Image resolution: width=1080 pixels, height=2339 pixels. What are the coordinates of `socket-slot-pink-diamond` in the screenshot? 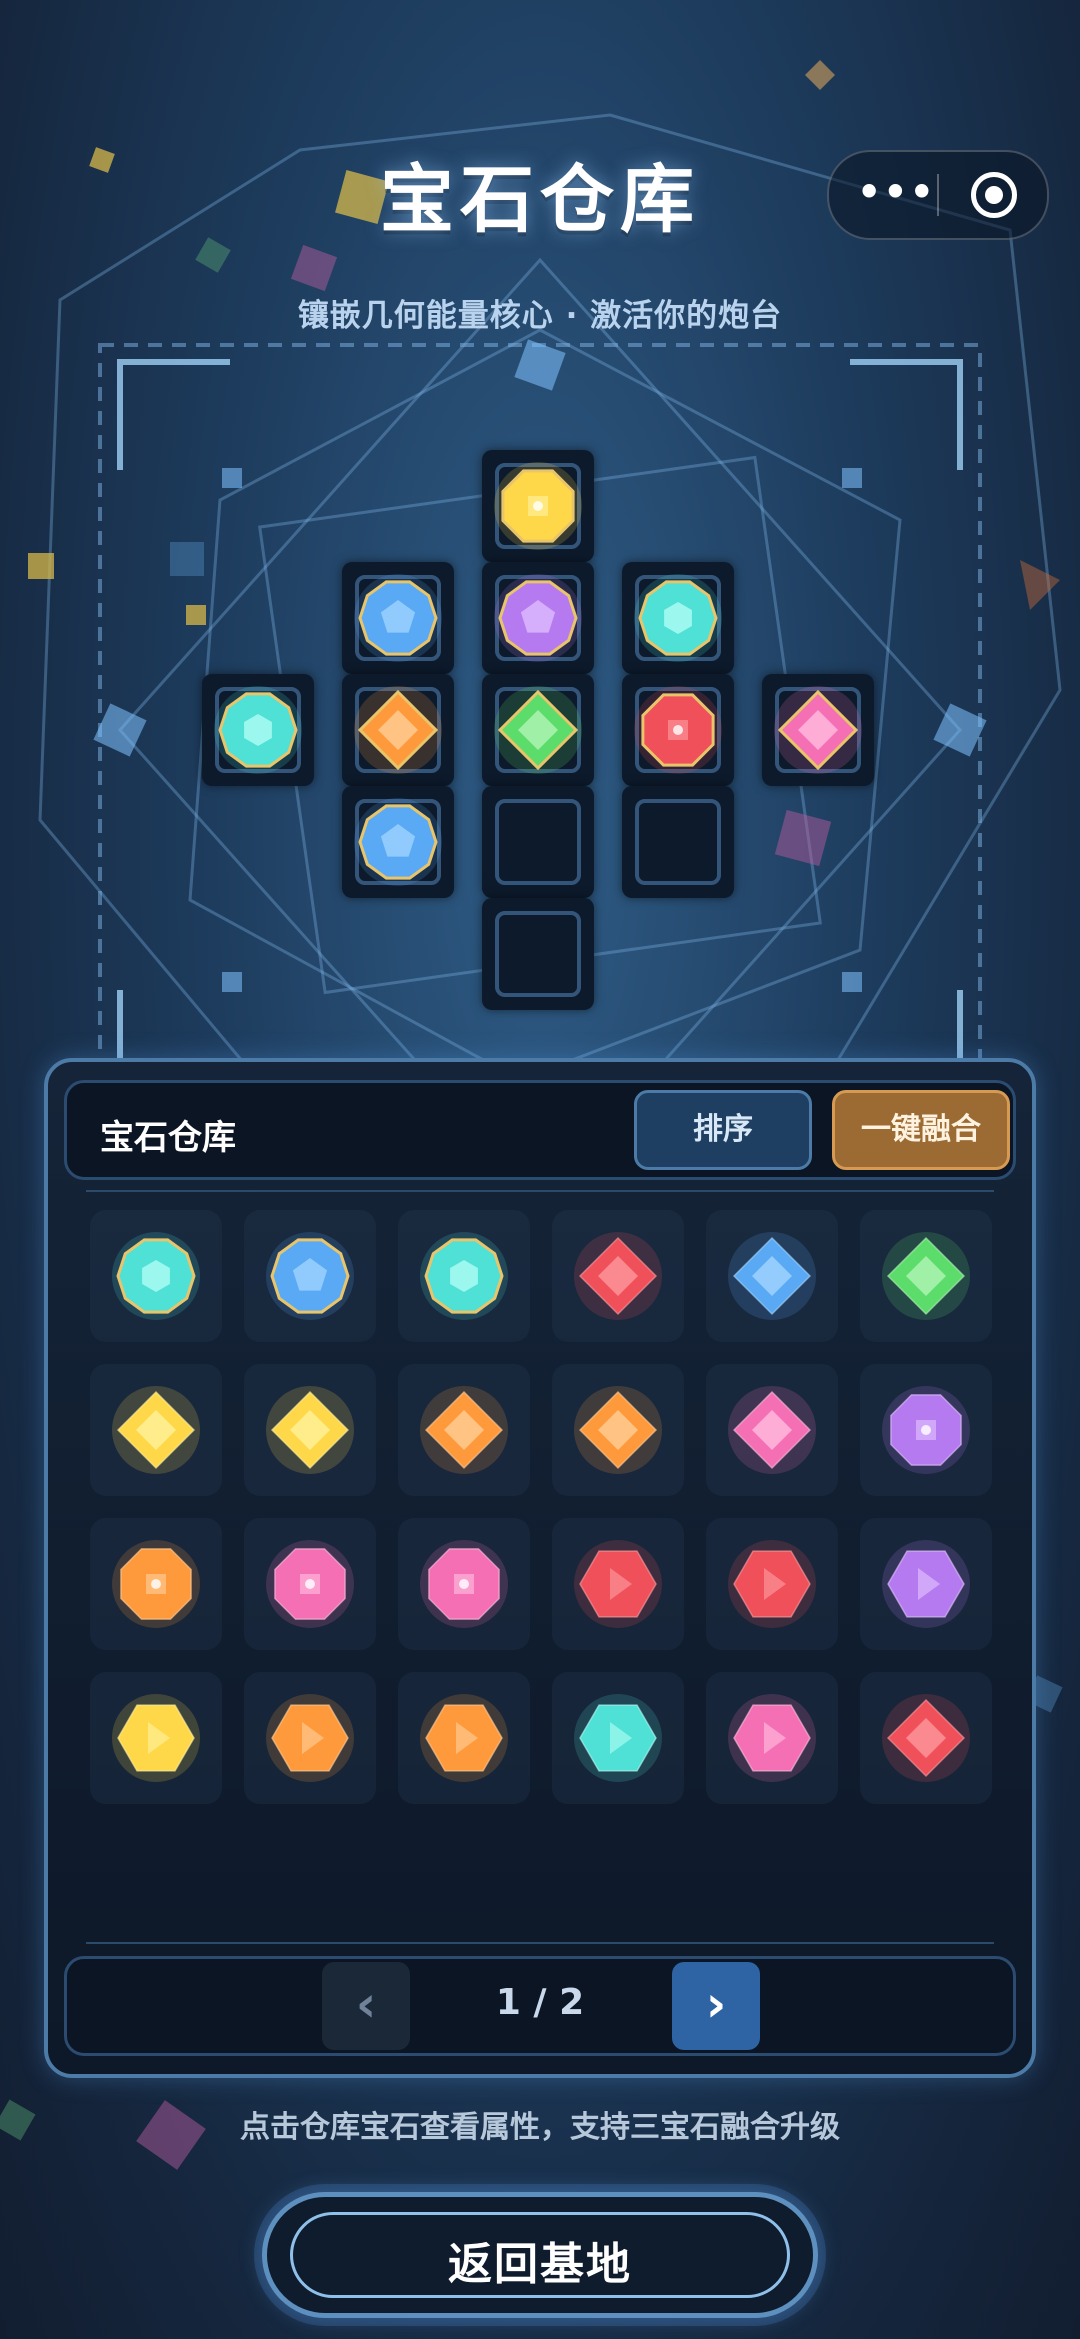 It's located at (818, 730).